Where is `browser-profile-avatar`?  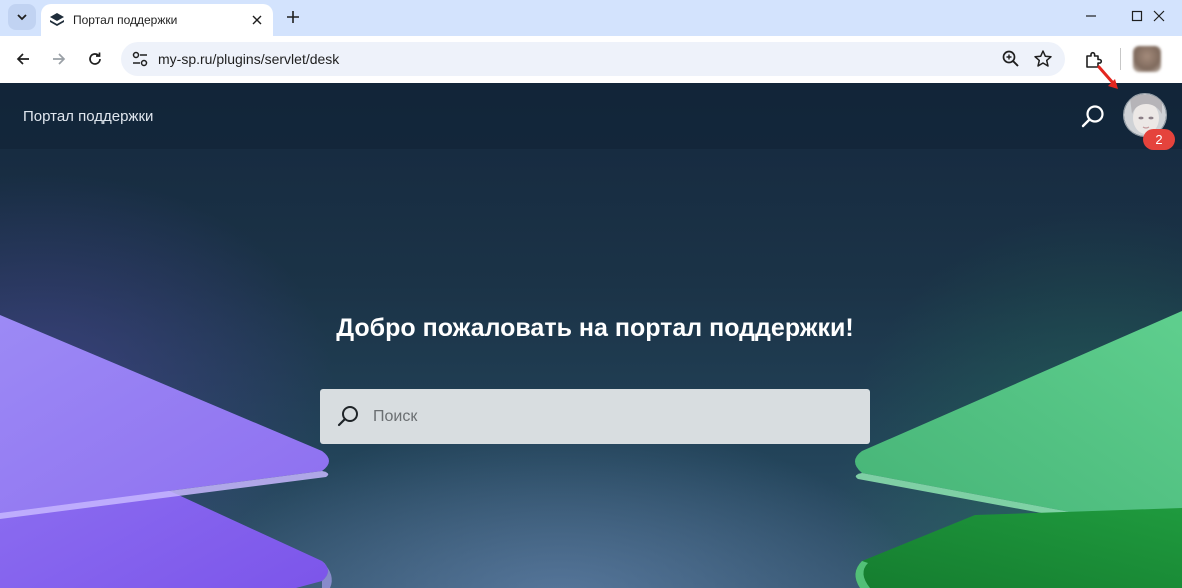
browser-profile-avatar is located at coordinates (1147, 59).